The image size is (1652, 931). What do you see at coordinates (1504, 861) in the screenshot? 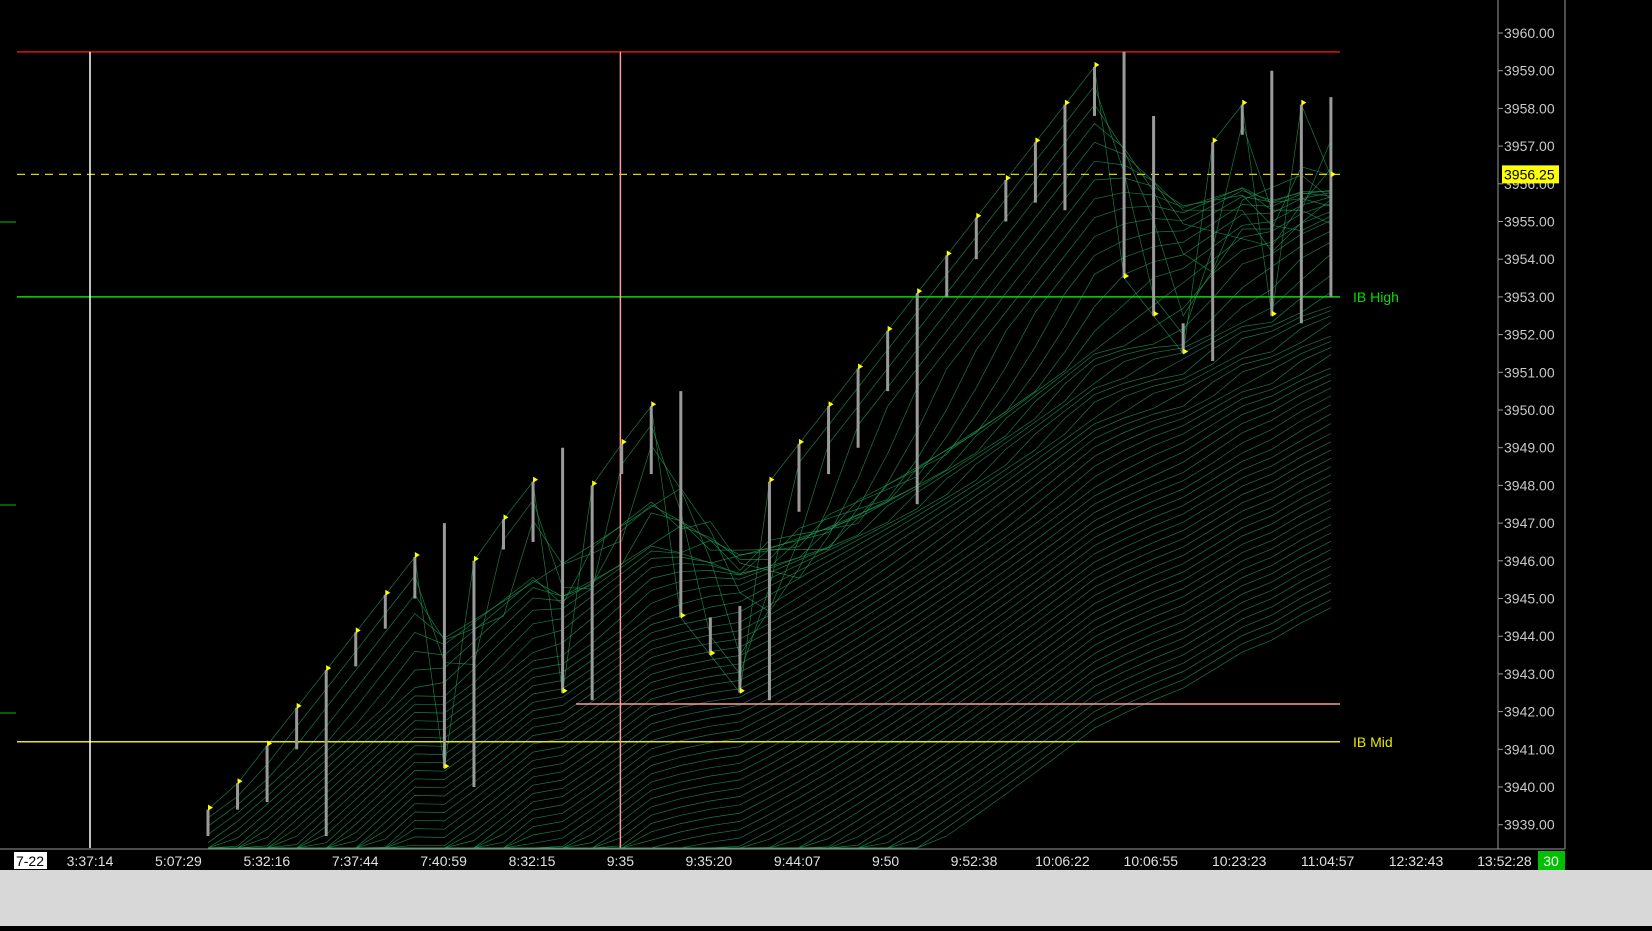
I see `x-tick-label-16: 13:52:28` at bounding box center [1504, 861].